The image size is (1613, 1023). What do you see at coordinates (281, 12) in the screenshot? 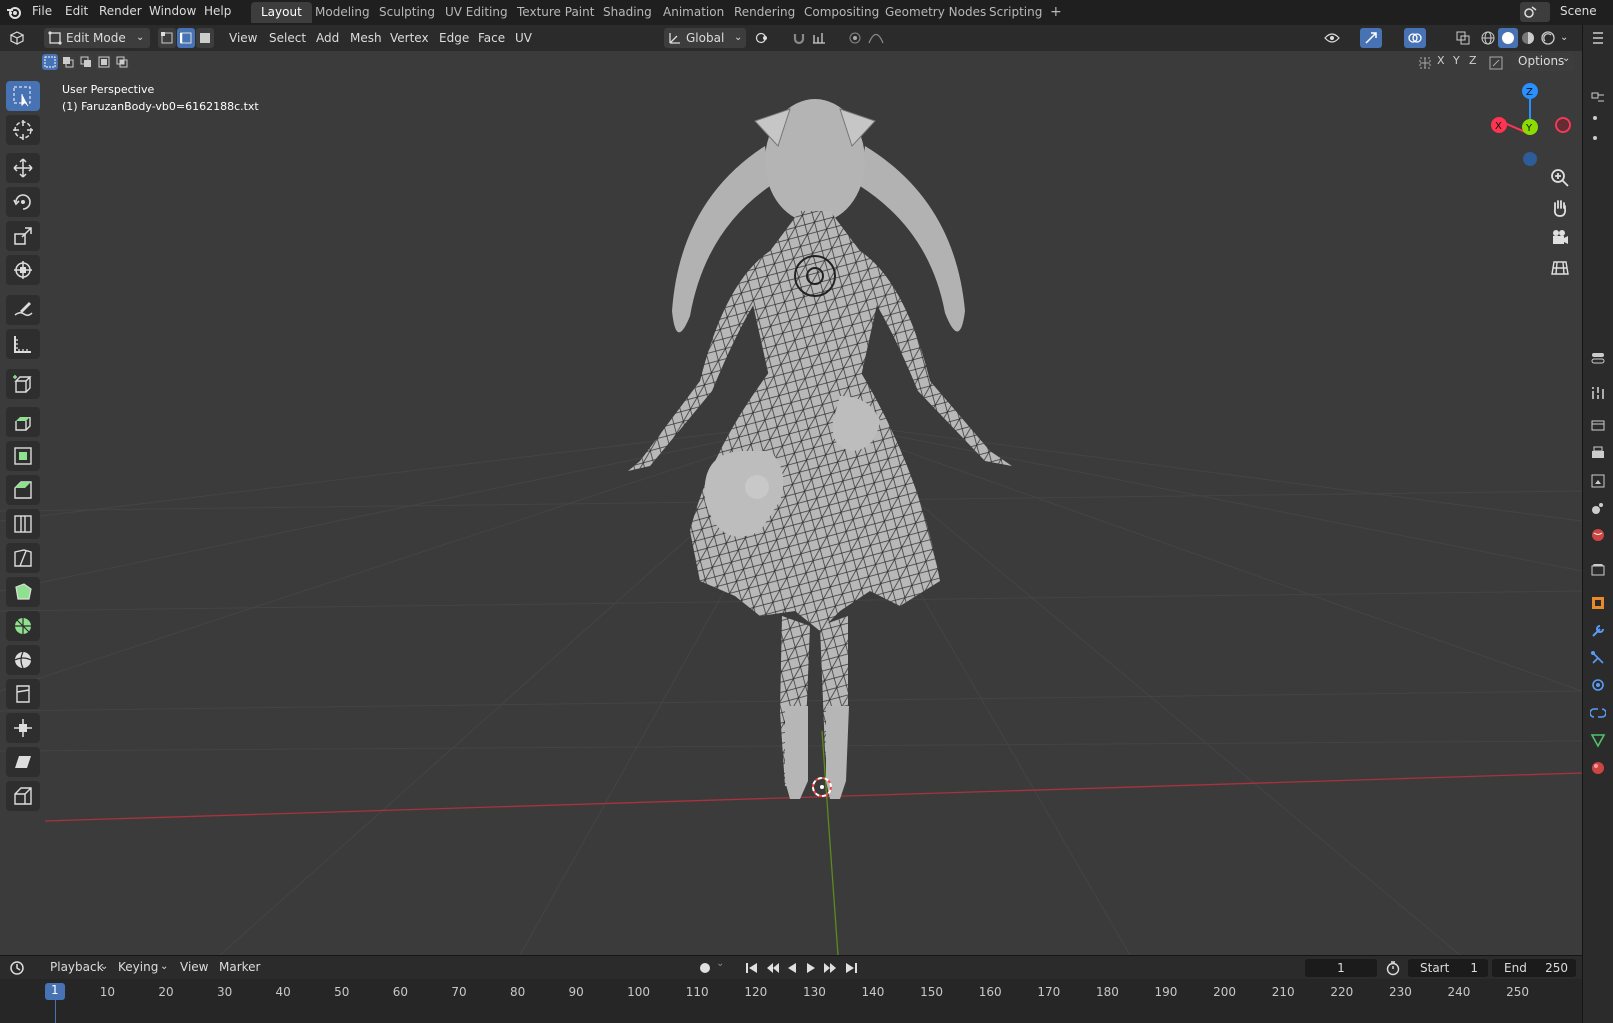
I see `tab-layout: Layout` at bounding box center [281, 12].